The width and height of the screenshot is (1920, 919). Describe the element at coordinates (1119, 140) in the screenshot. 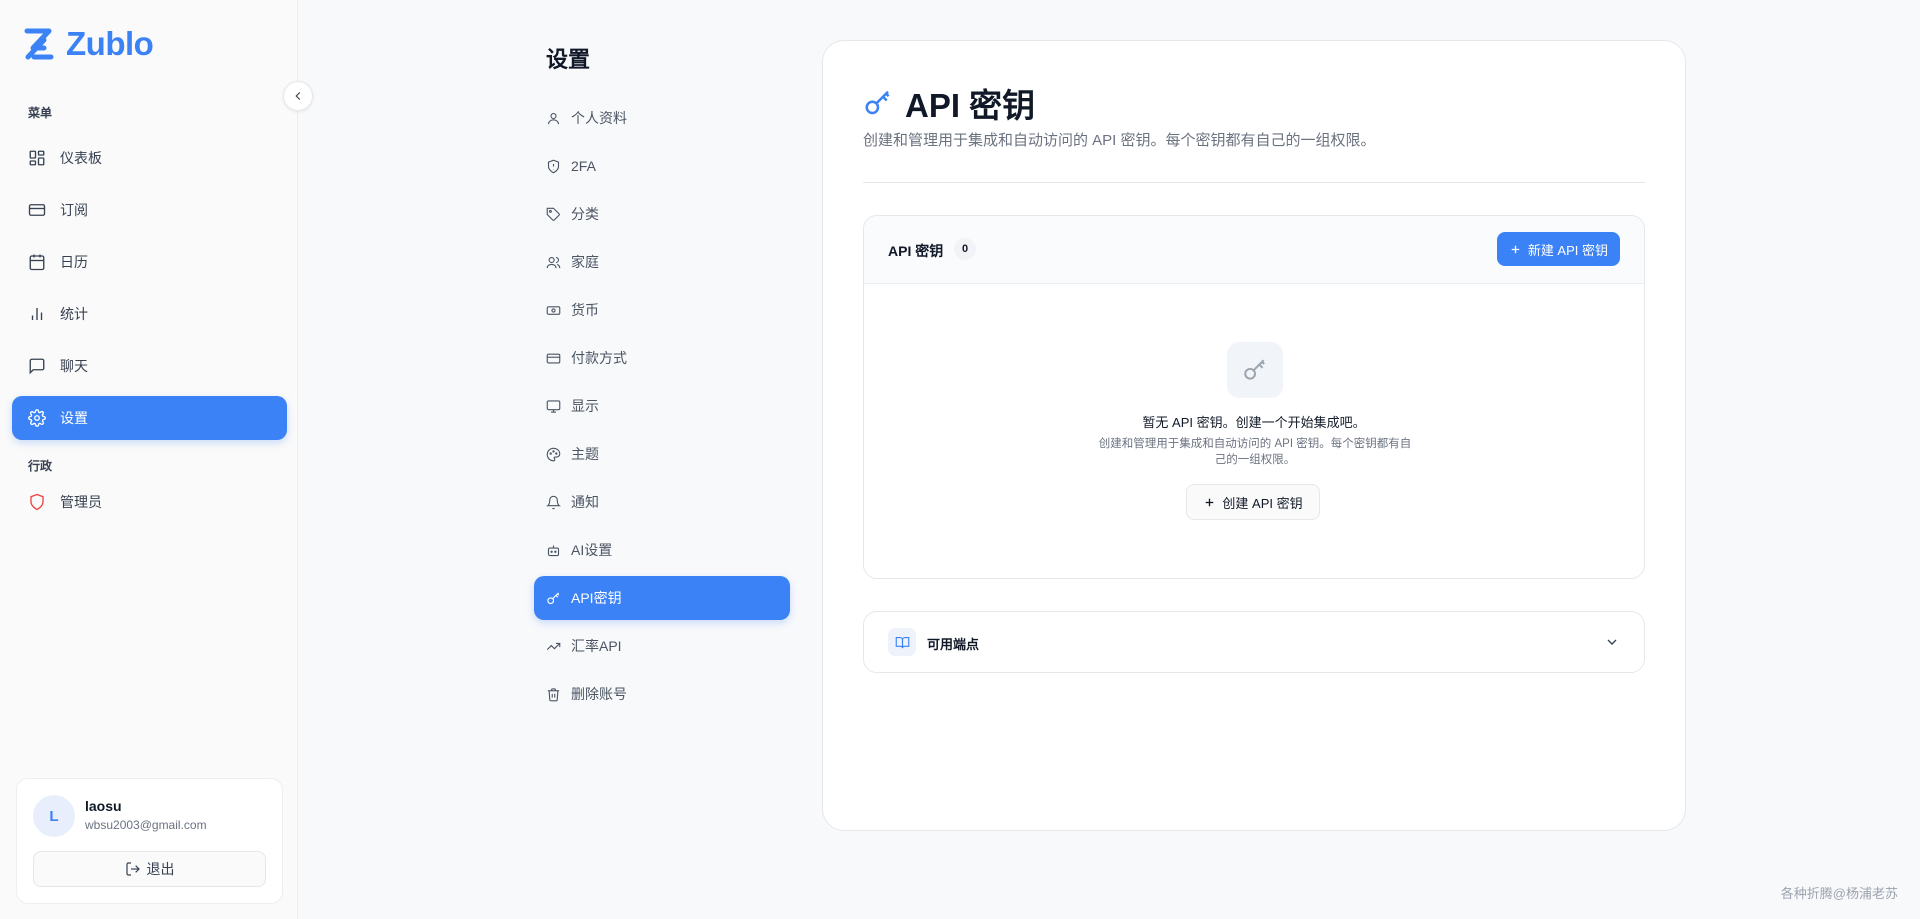

I see `page-description: 创建和管理用于集成和自动访问的 API 密钥。每个密钥都有自己的一组权限。` at that location.